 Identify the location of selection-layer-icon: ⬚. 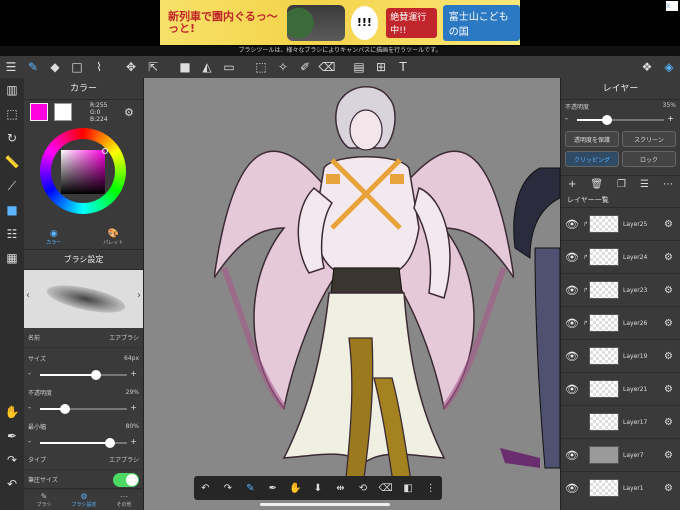
(12, 114).